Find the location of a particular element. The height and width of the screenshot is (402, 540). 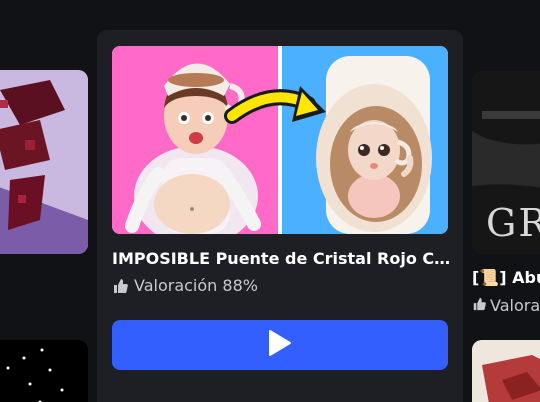

game-rating-right: Valora is located at coordinates (506, 305).